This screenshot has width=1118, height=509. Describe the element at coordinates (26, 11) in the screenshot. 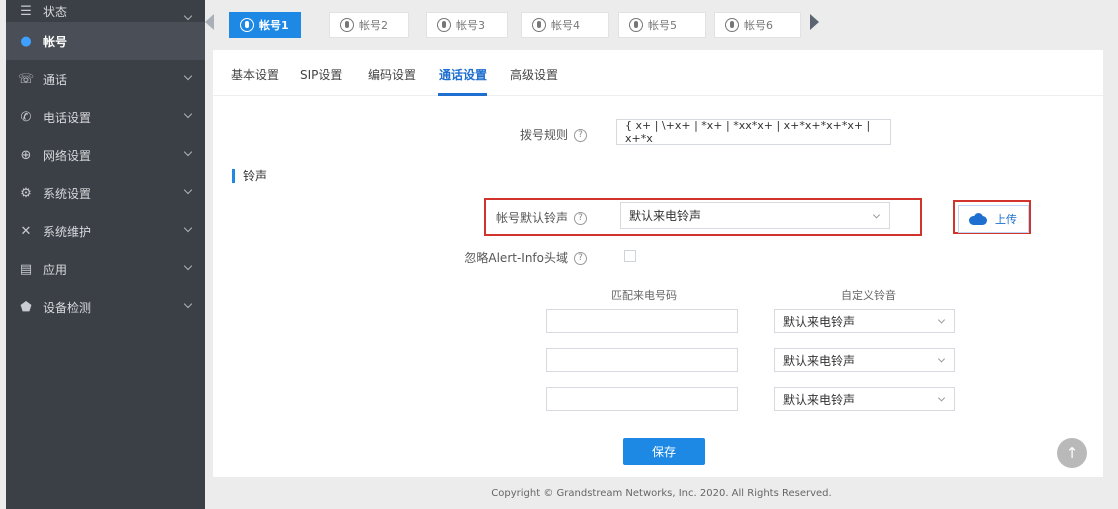

I see `list-icon: ☰` at that location.